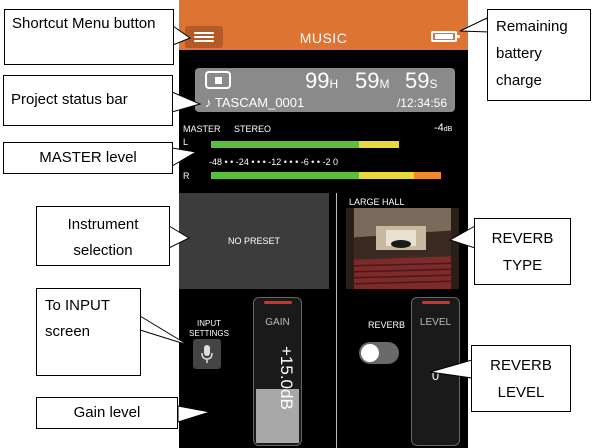 Image resolution: width=596 pixels, height=448 pixels. What do you see at coordinates (278, 302) in the screenshot?
I see `gain-peak-indicator` at bounding box center [278, 302].